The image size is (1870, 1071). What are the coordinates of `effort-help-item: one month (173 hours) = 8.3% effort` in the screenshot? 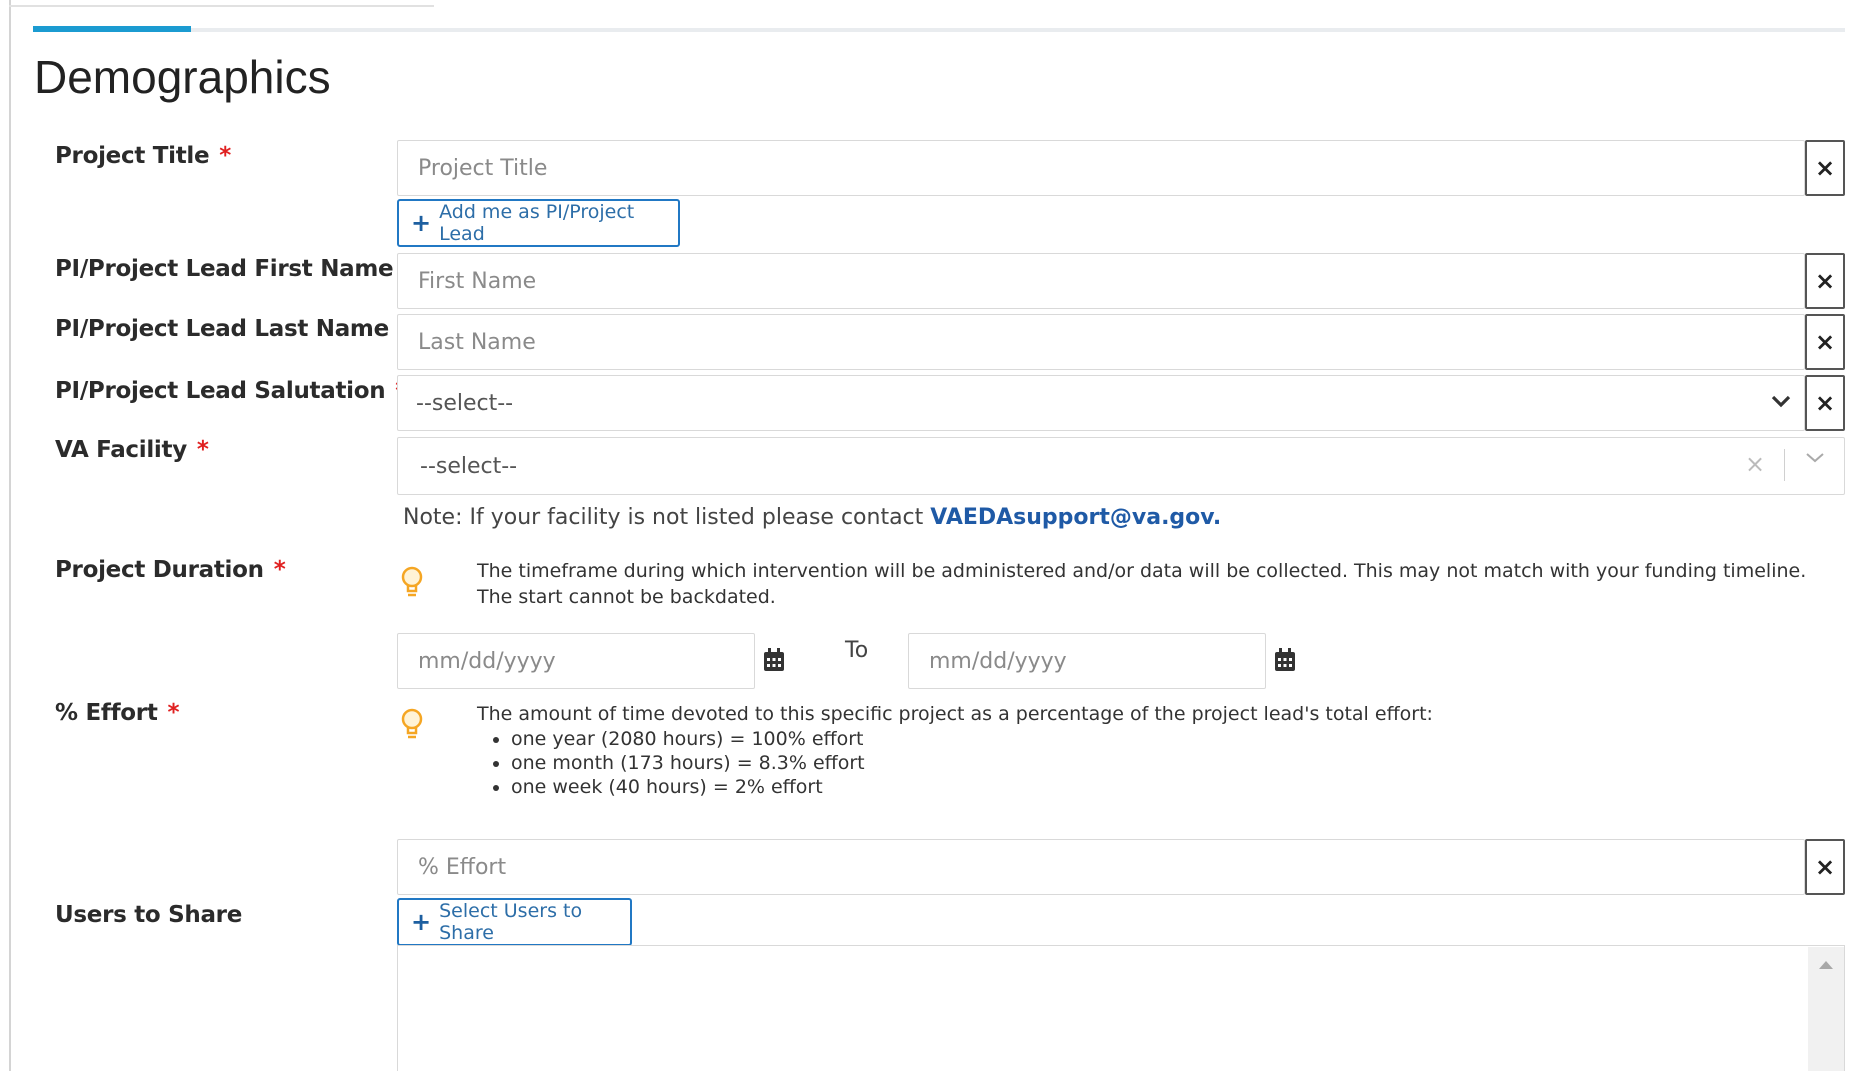 It's located at (1174, 763).